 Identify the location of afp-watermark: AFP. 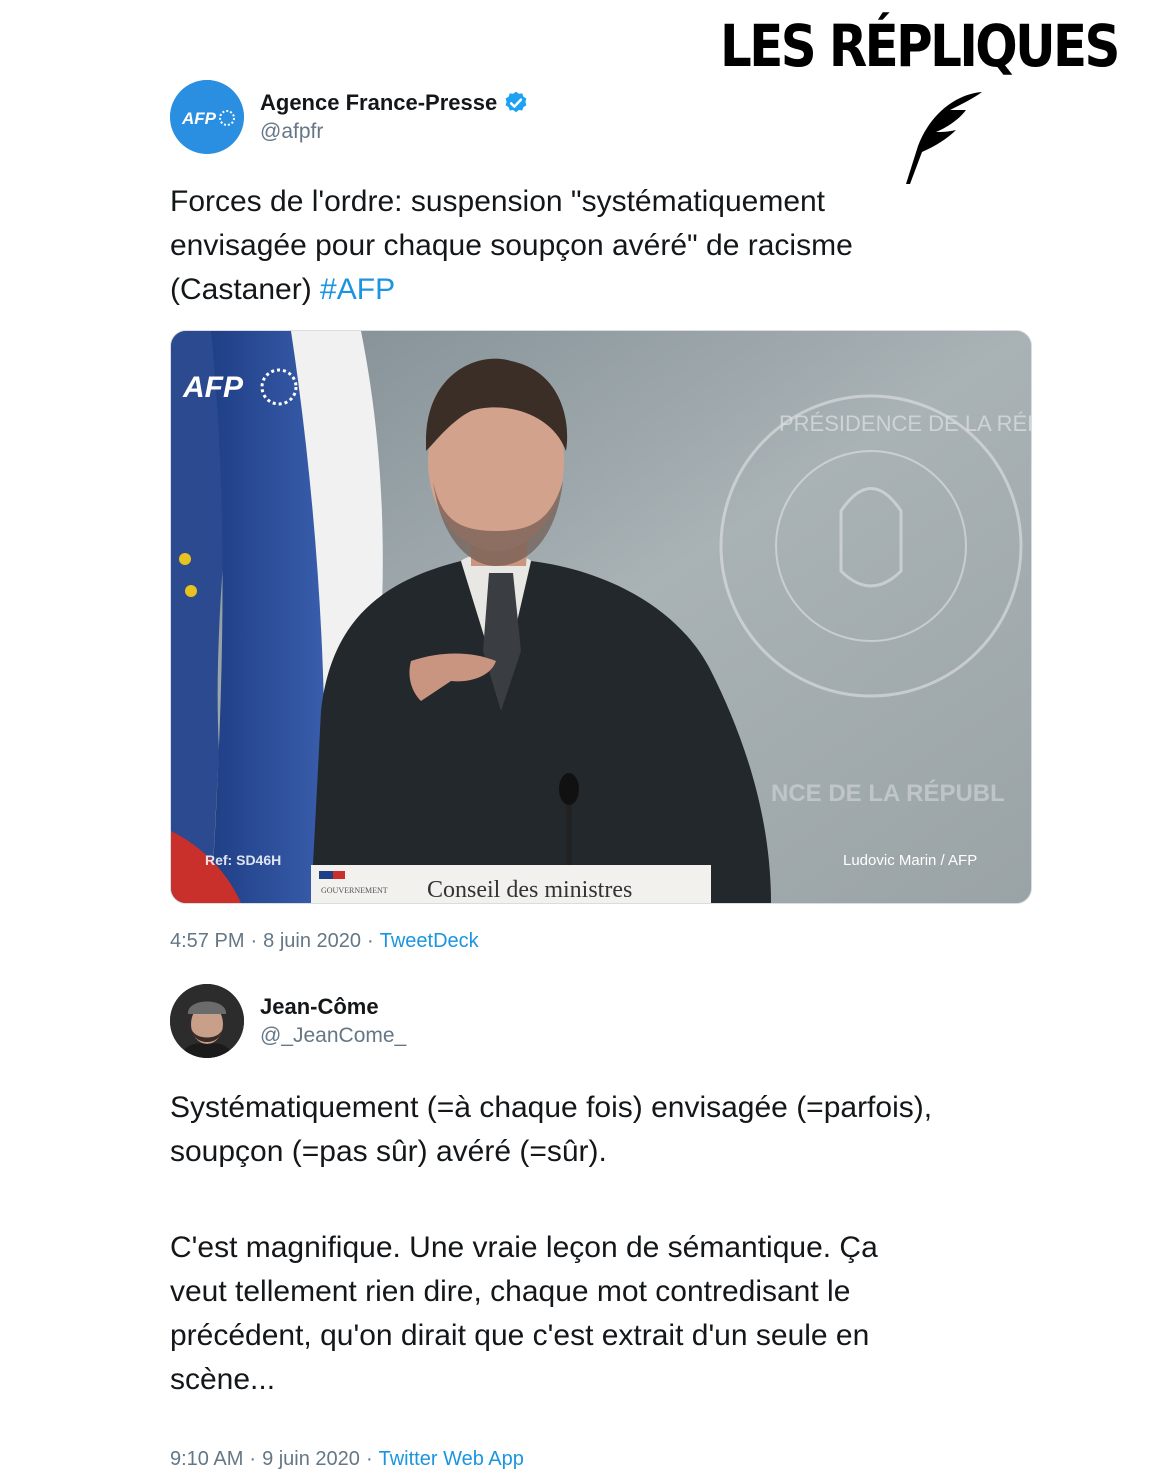
(213, 387).